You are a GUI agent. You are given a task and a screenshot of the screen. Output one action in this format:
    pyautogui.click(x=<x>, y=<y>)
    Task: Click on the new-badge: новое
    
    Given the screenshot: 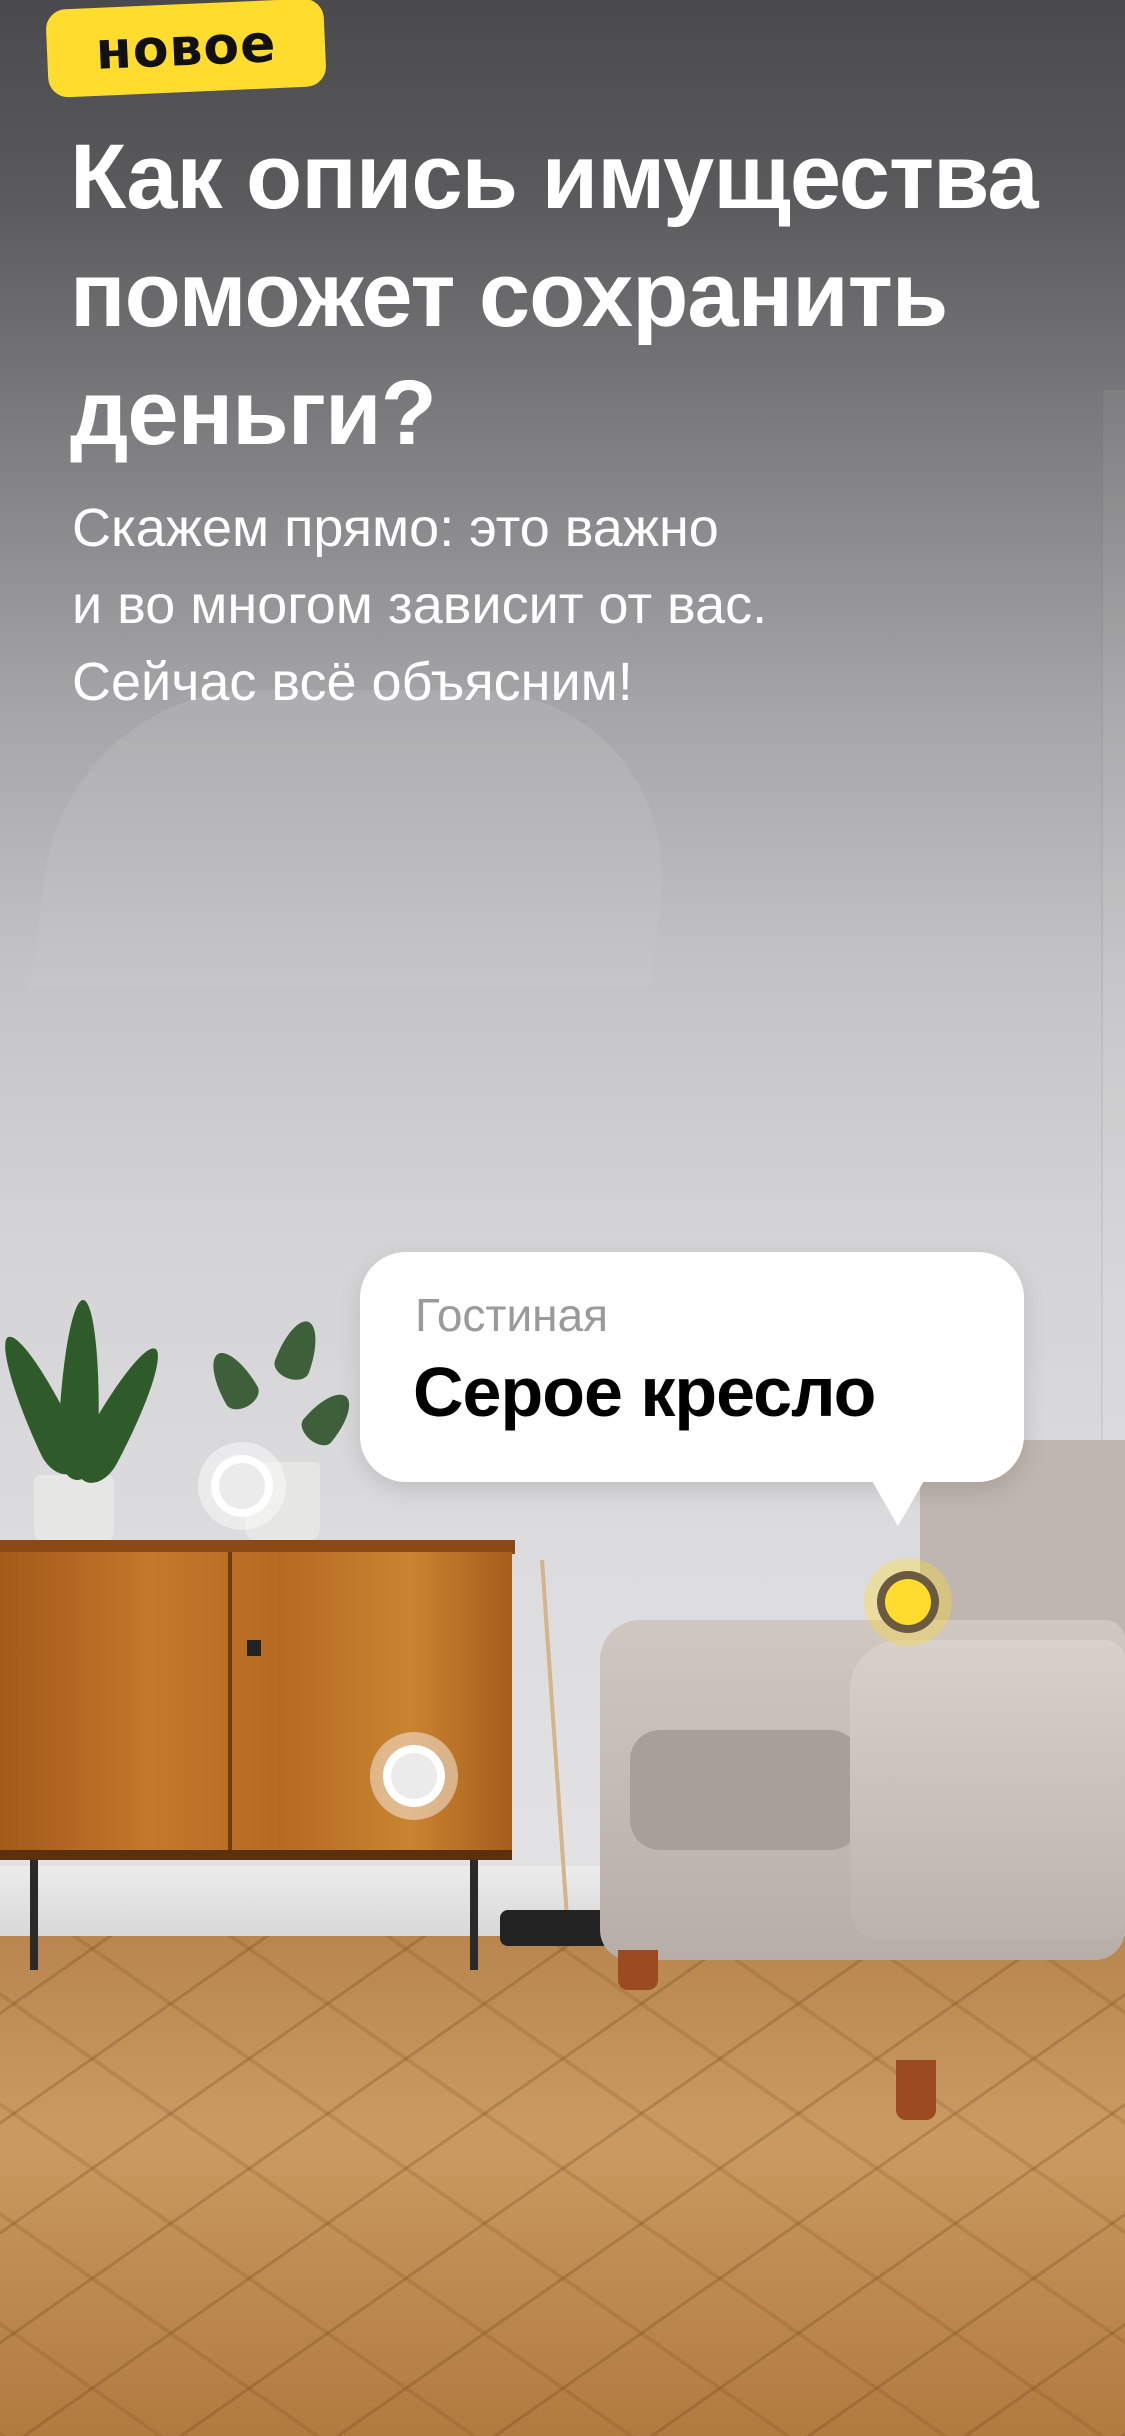 What is the action you would take?
    pyautogui.click(x=186, y=49)
    